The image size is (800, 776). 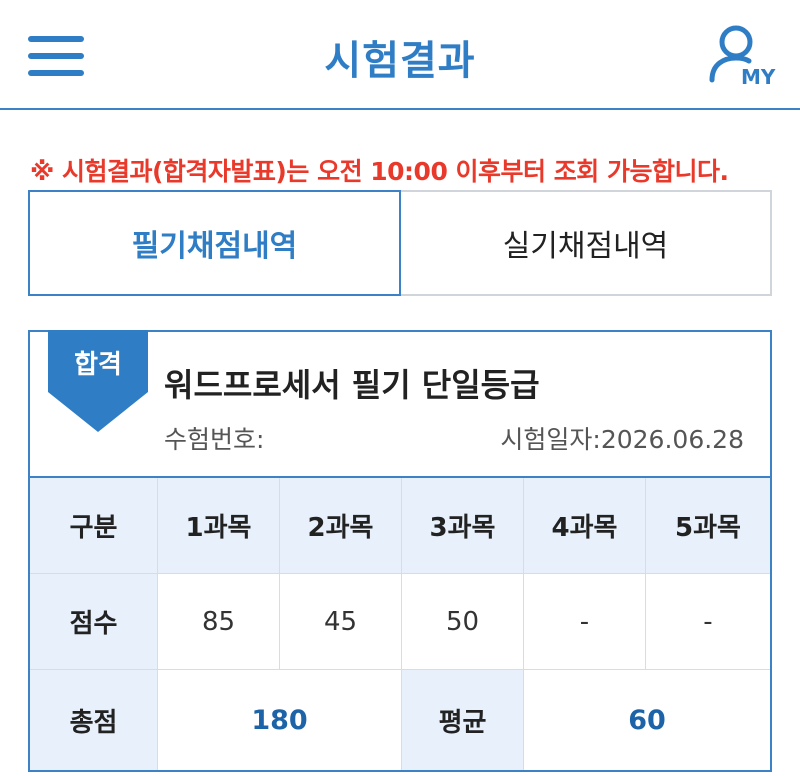 I want to click on exam-date: 시험일자:2026.06.28, so click(x=622, y=439).